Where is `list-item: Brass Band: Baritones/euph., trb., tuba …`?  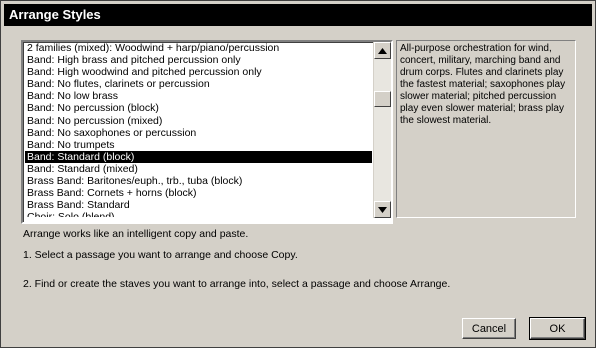
list-item: Brass Band: Baritones/euph., trb., tuba … is located at coordinates (198, 181).